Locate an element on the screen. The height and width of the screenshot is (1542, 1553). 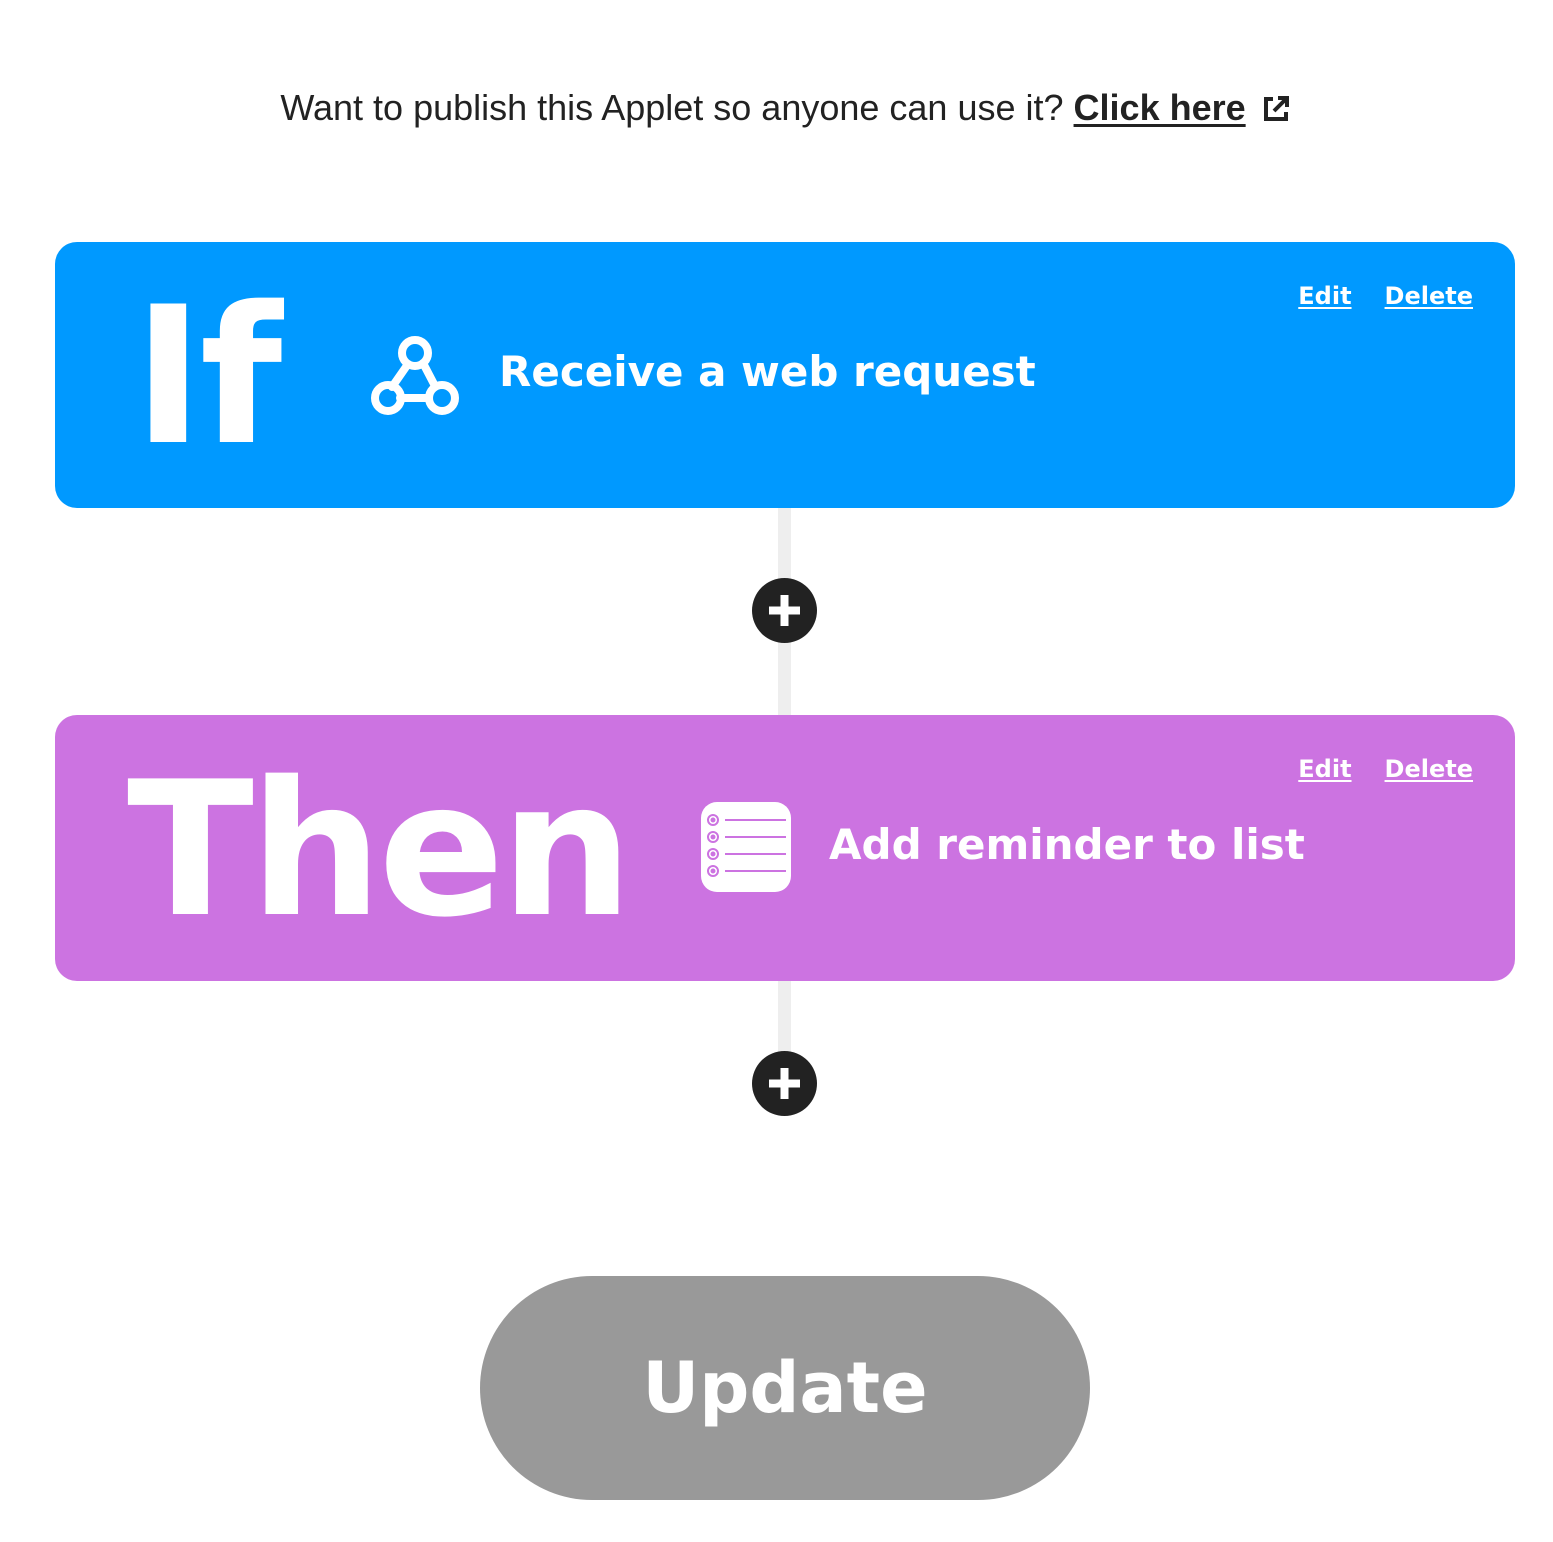
action-card-links: Edit Delete is located at coordinates (1385, 769).